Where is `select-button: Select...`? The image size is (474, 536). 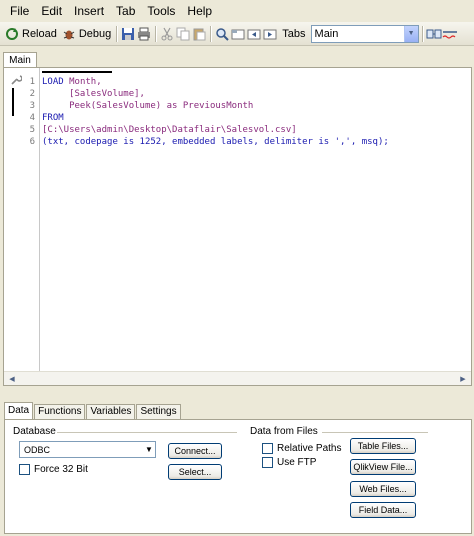
select-button: Select... is located at coordinates (195, 472).